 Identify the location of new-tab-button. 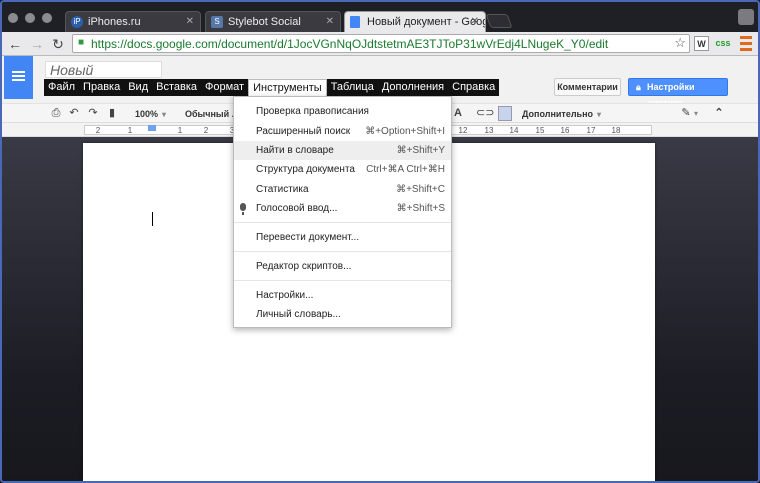
(499, 21).